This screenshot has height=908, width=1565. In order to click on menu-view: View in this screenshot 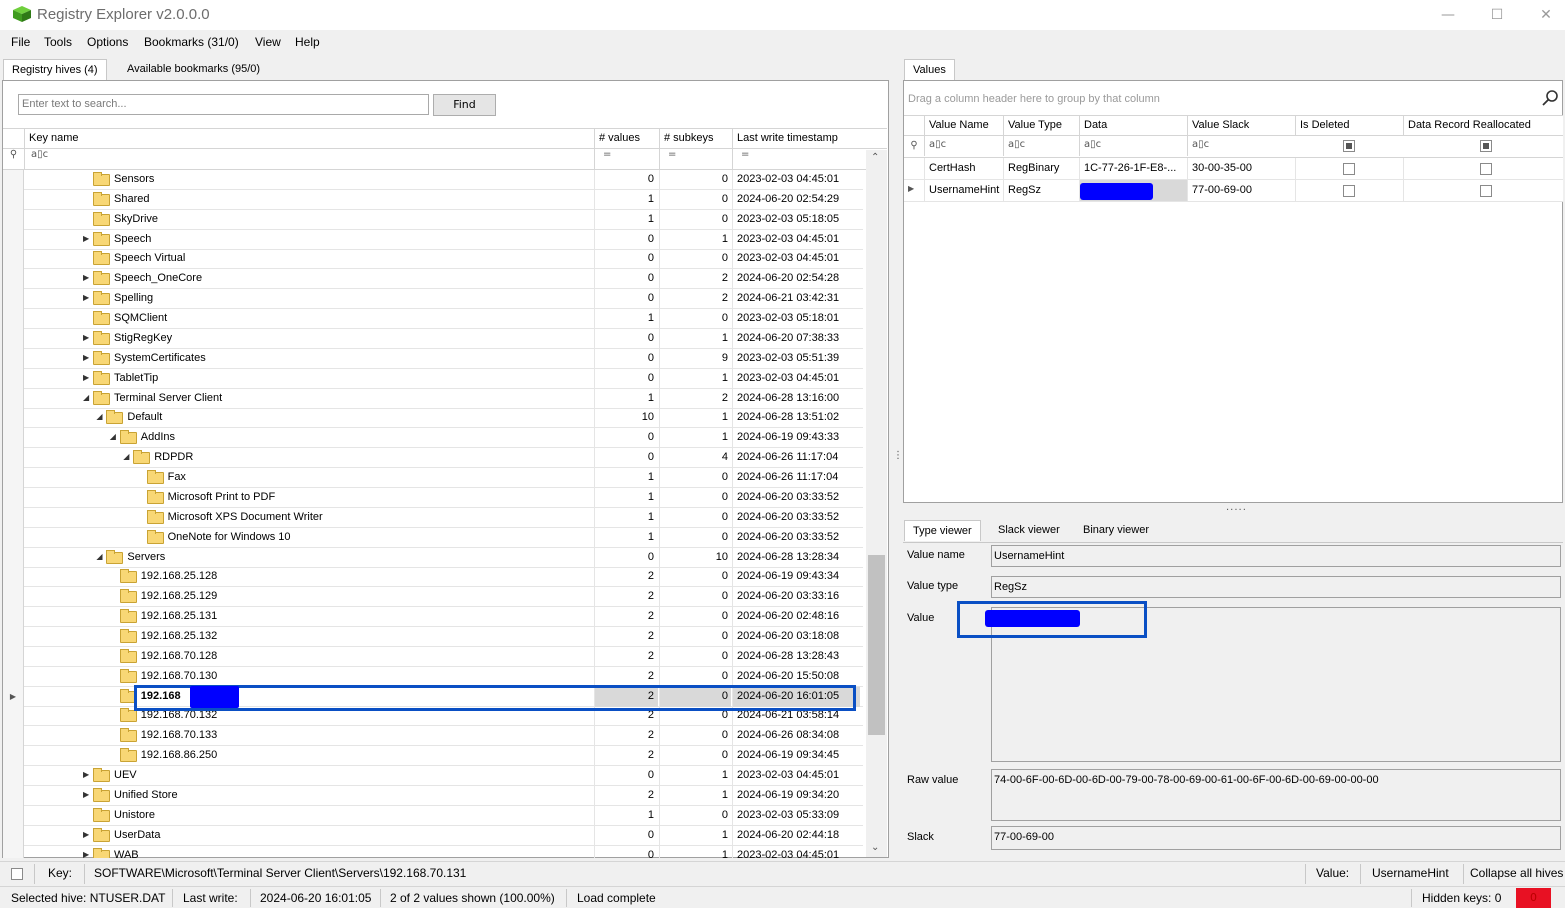, I will do `click(268, 42)`.